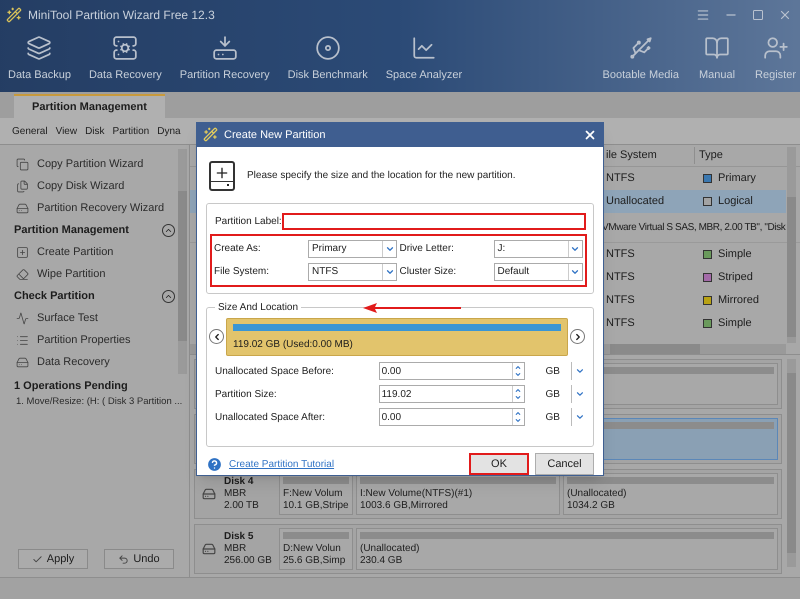 Image resolution: width=800 pixels, height=599 pixels. What do you see at coordinates (382, 561) in the screenshot?
I see `partition-info: 230.4 GB` at bounding box center [382, 561].